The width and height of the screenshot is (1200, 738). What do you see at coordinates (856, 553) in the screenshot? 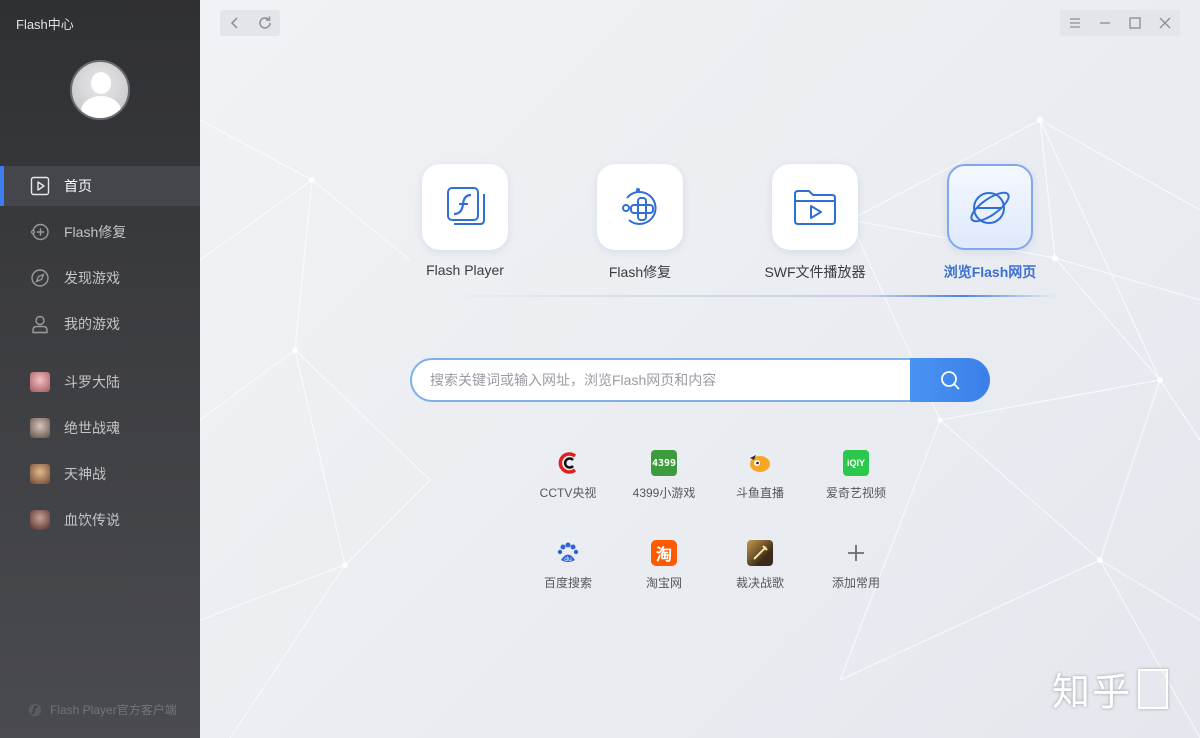
I see `plus-icon` at bounding box center [856, 553].